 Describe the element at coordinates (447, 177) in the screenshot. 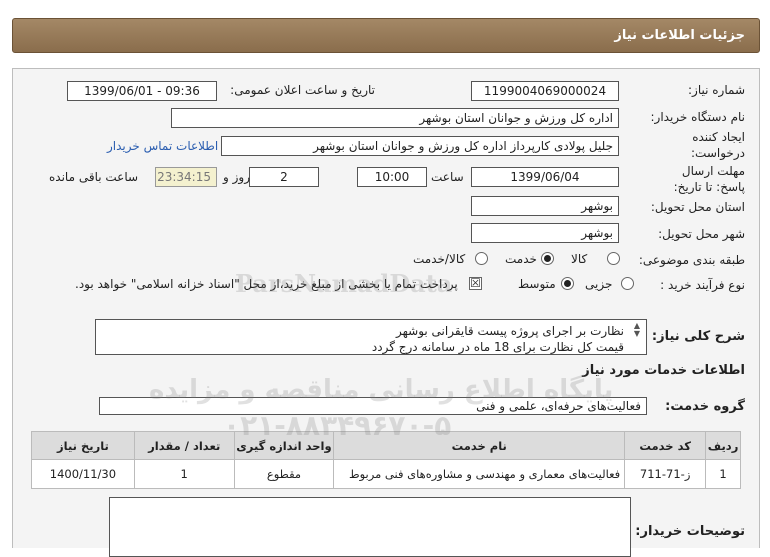

I see `deadline-time-label: ساعت` at that location.